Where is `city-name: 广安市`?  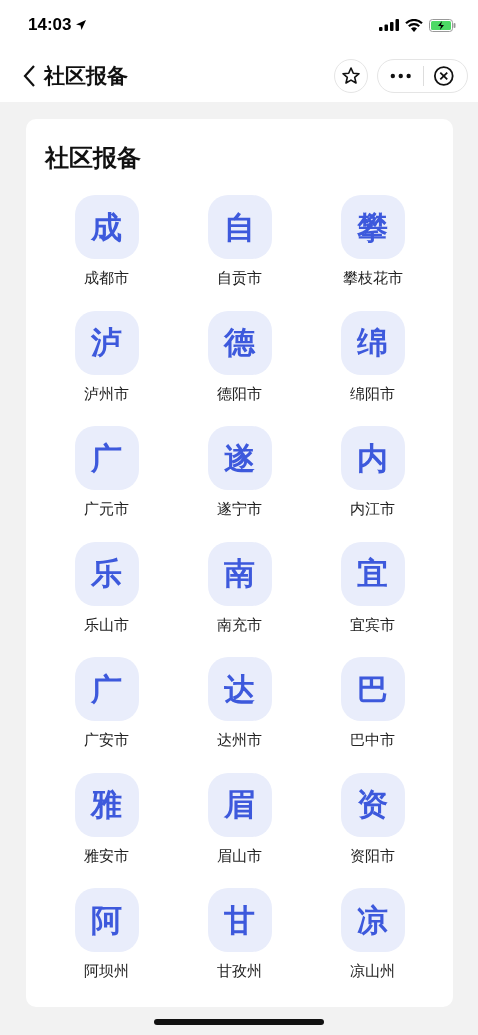
city-name: 广安市 is located at coordinates (106, 740).